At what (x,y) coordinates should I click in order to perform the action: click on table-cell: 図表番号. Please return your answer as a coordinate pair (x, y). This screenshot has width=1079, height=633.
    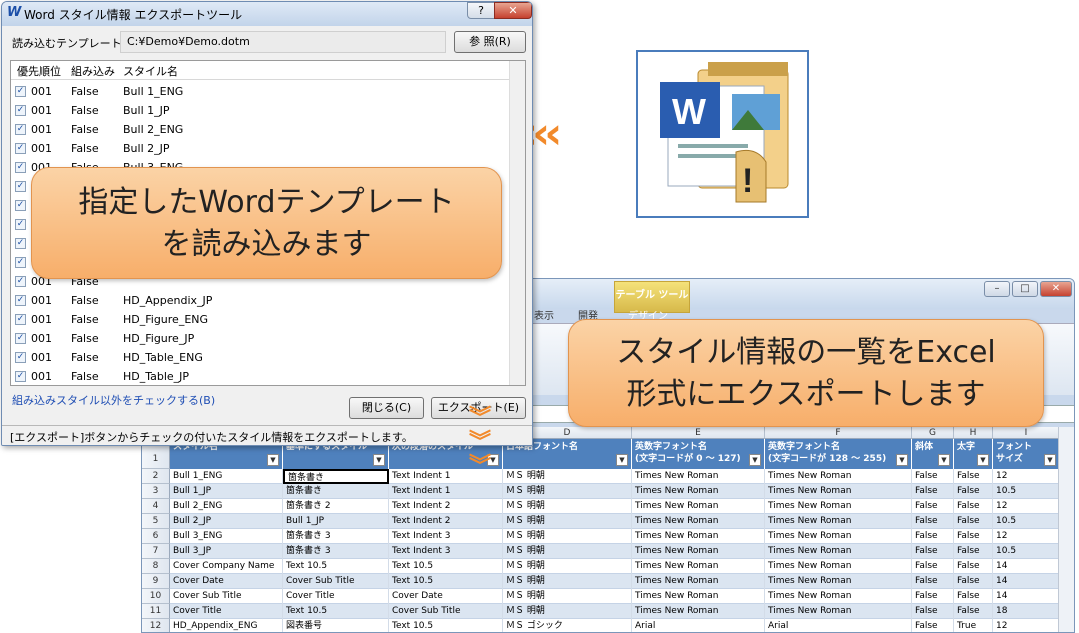
    Looking at the image, I should click on (336, 625).